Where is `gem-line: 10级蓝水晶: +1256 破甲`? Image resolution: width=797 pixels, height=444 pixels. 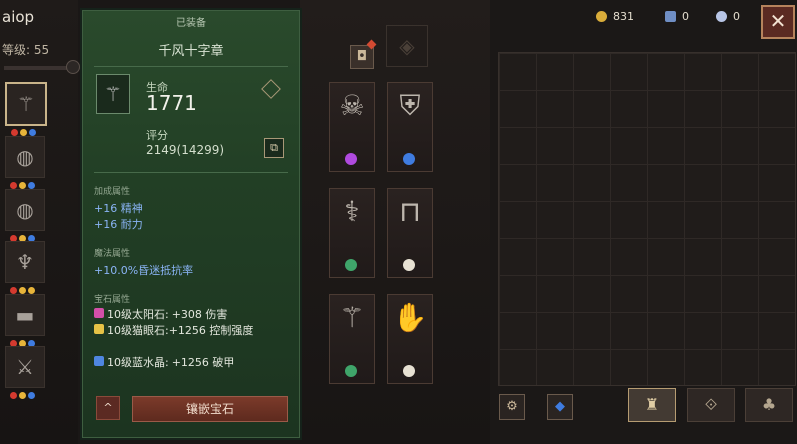
gem-line: 10级蓝水晶: +1256 破甲 is located at coordinates (164, 362).